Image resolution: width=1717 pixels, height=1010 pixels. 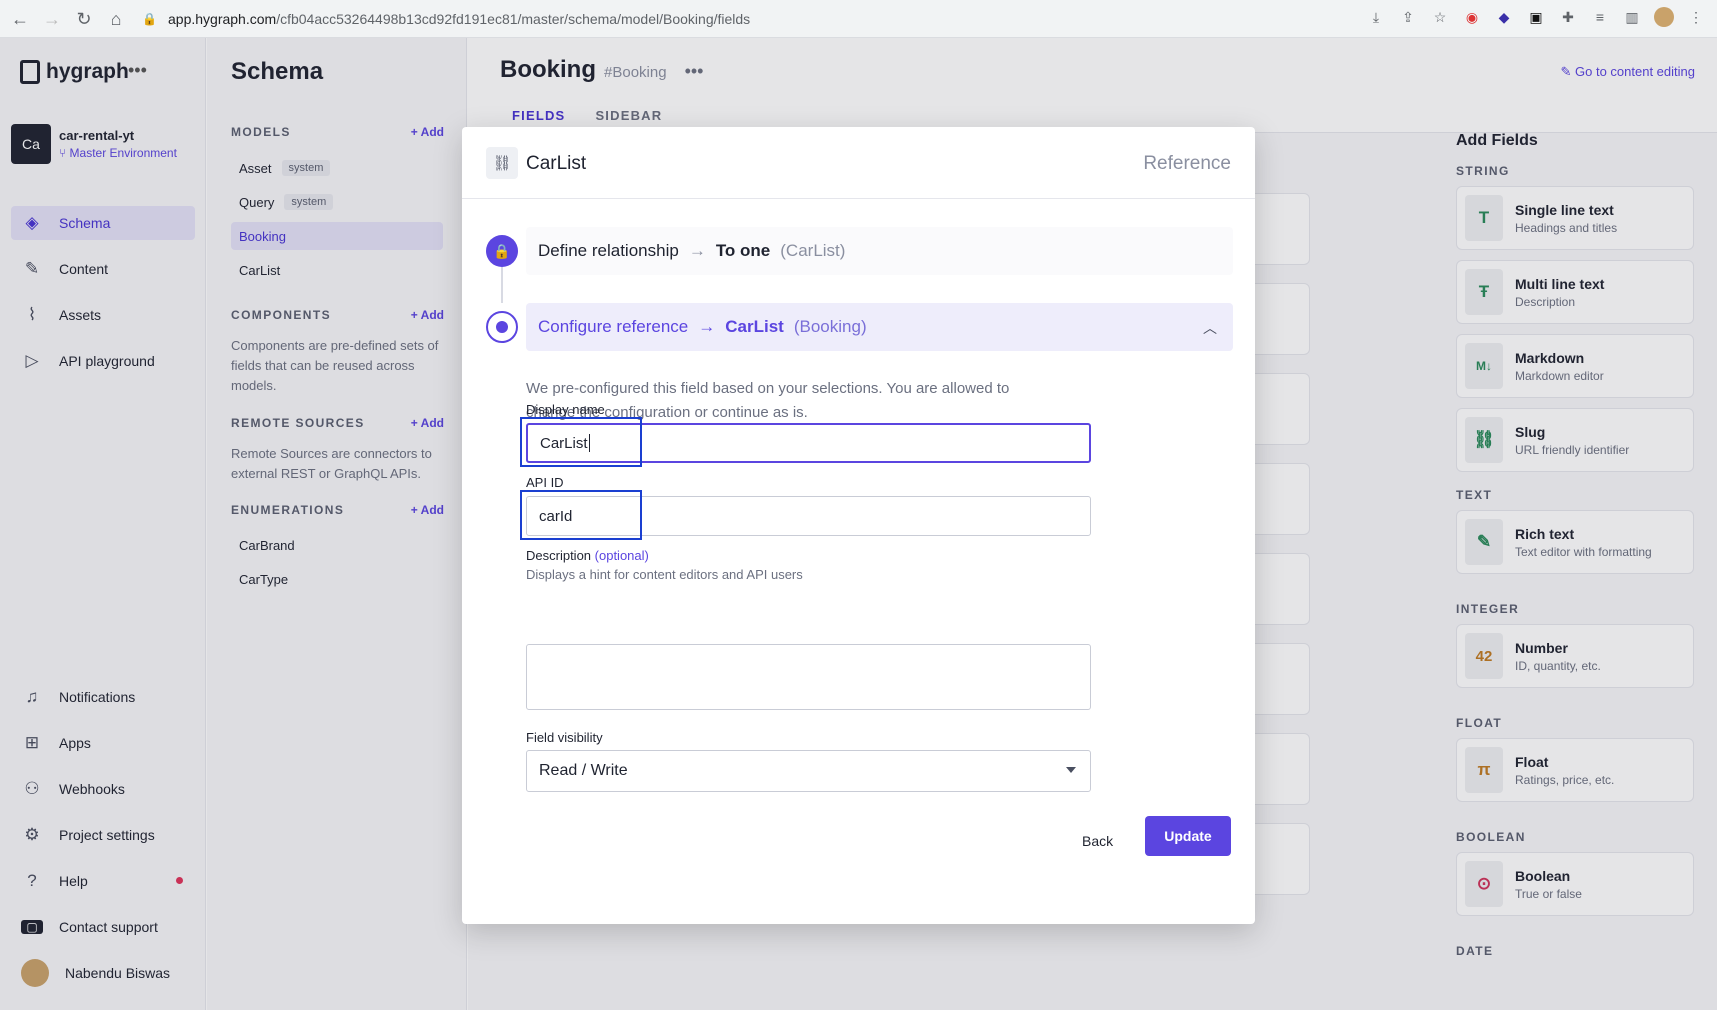 I want to click on step-define-relationship: Define relationship → To one (CarList), so click(x=879, y=251).